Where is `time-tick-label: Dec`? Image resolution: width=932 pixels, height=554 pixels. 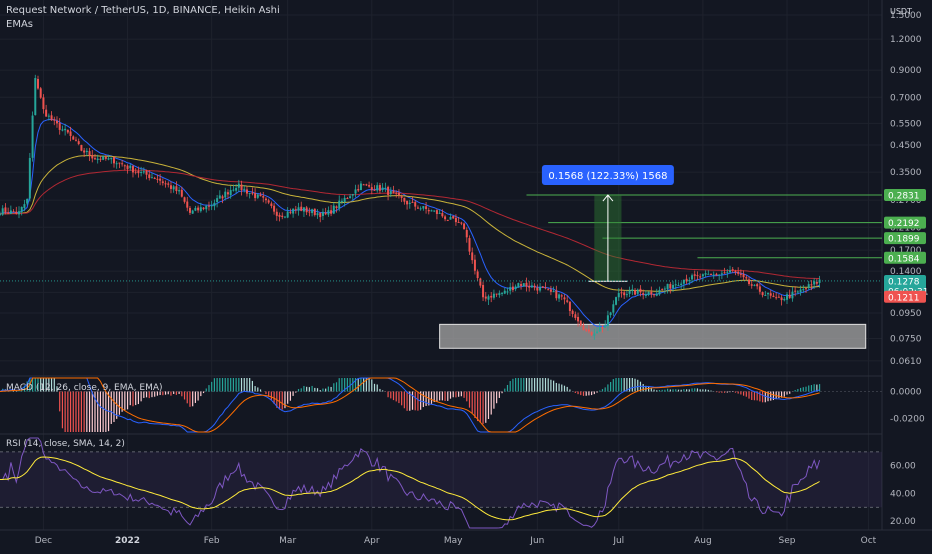
time-tick-label: Dec is located at coordinates (43, 541).